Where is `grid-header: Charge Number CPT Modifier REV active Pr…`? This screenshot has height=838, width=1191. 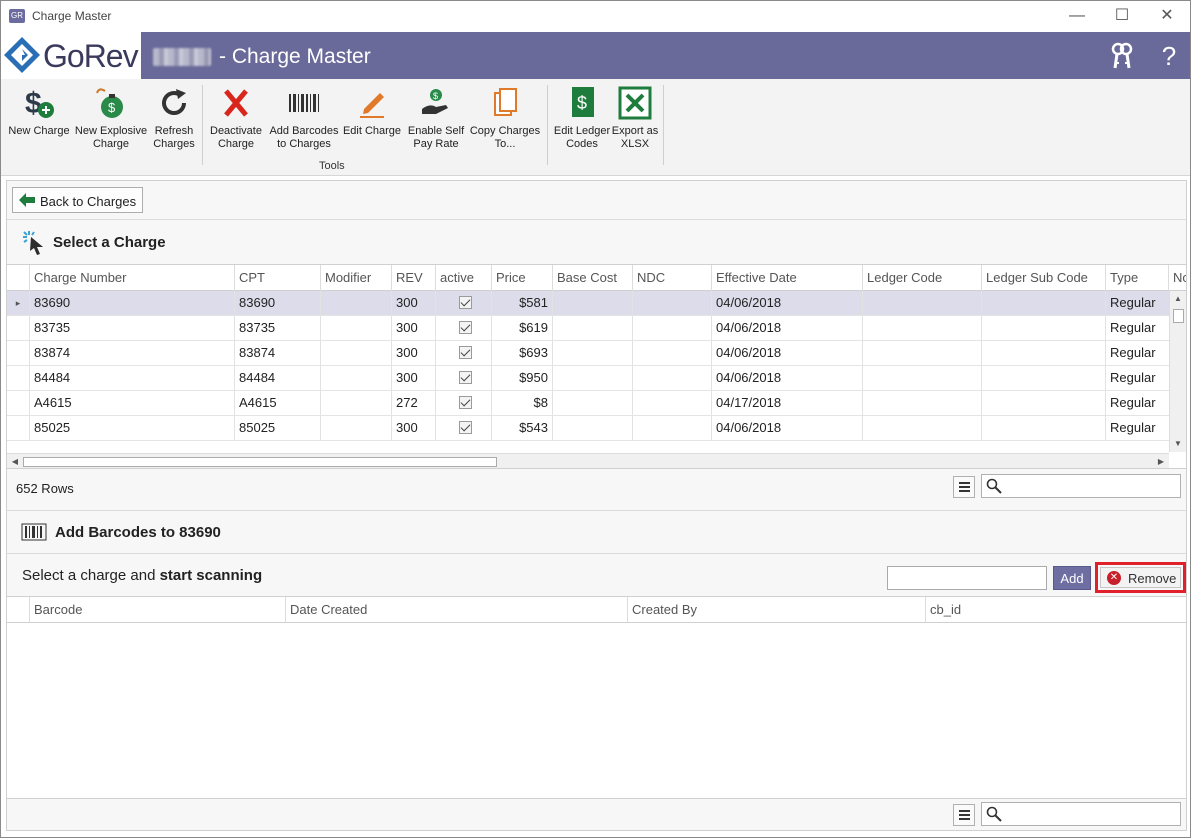 grid-header: Charge Number CPT Modifier REV active Pr… is located at coordinates (596, 278).